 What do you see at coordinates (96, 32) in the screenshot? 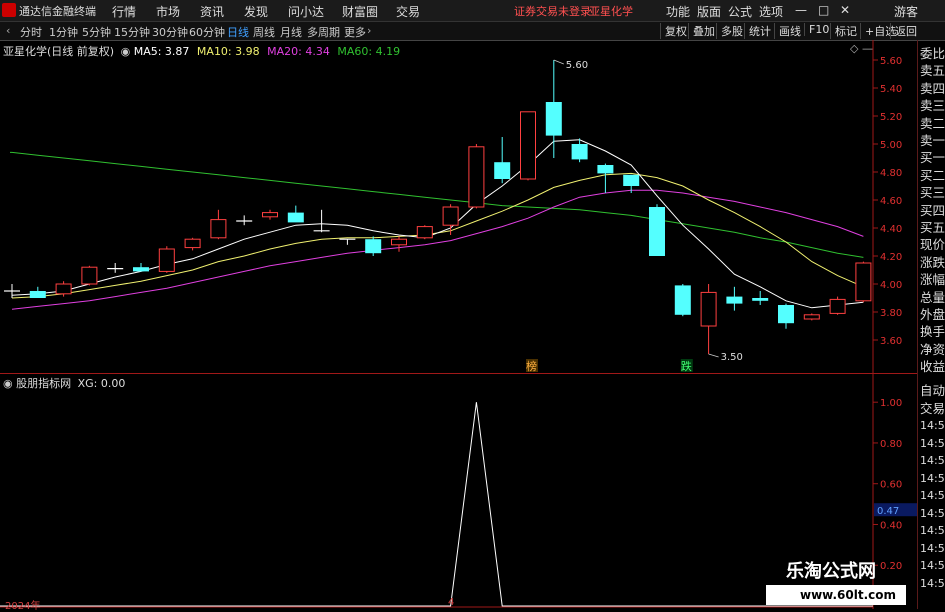
I see `period-tab-5min: 5分钟` at bounding box center [96, 32].